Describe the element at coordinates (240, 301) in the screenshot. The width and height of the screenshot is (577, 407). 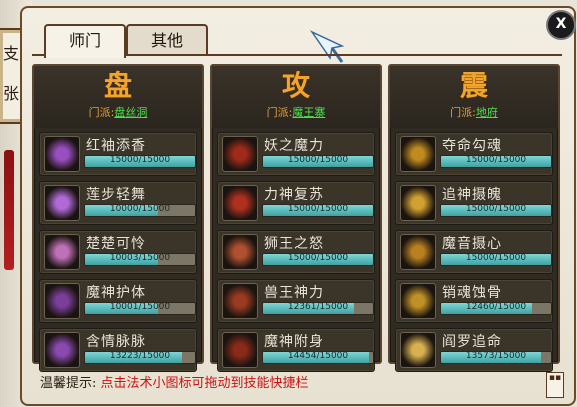
I see `beast-head-icon` at that location.